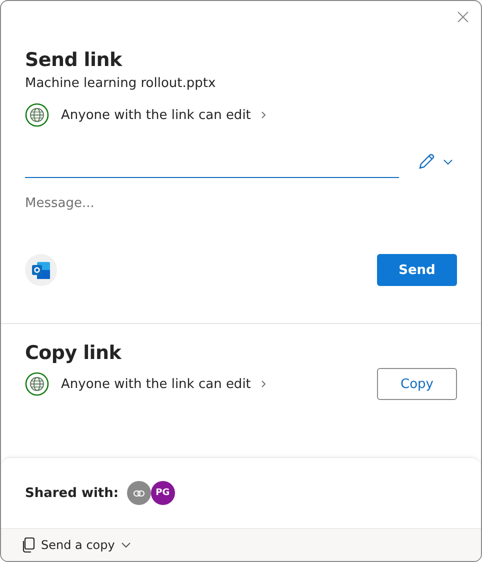 The height and width of the screenshot is (562, 482). I want to click on user-avatar: PG, so click(162, 493).